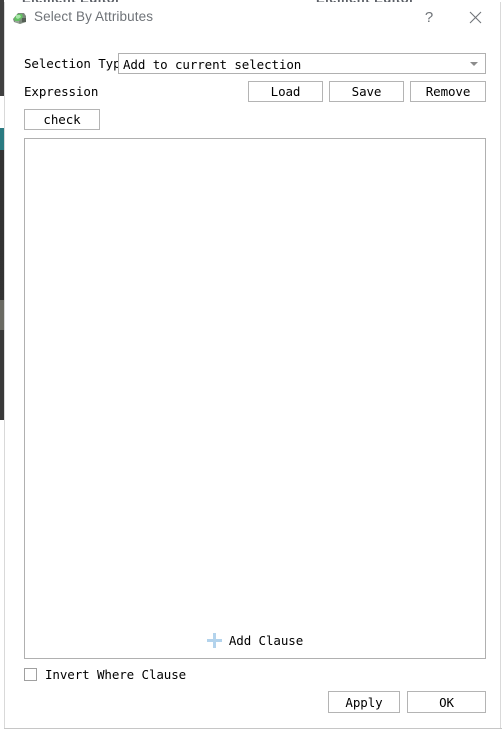  Describe the element at coordinates (364, 702) in the screenshot. I see `apply-button: Apply` at that location.